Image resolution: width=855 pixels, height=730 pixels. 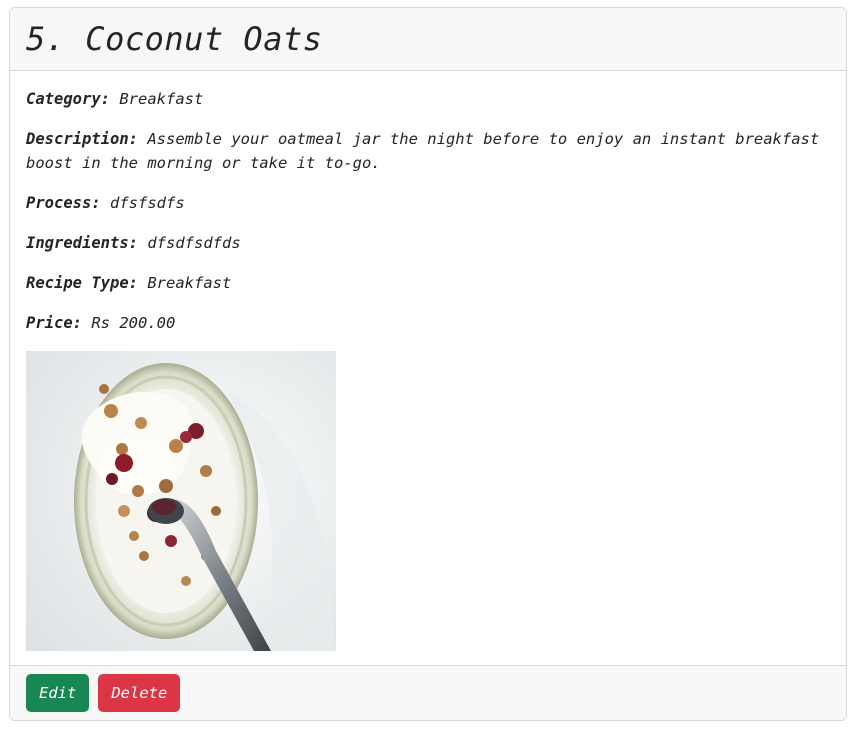 What do you see at coordinates (181, 501) in the screenshot?
I see `recipe-image` at bounding box center [181, 501].